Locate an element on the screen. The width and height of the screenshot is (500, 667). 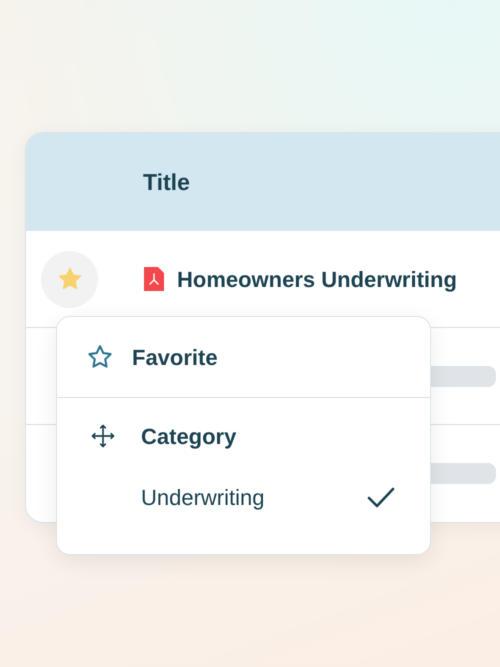
favorite-menu-item: Favorite is located at coordinates (243, 357).